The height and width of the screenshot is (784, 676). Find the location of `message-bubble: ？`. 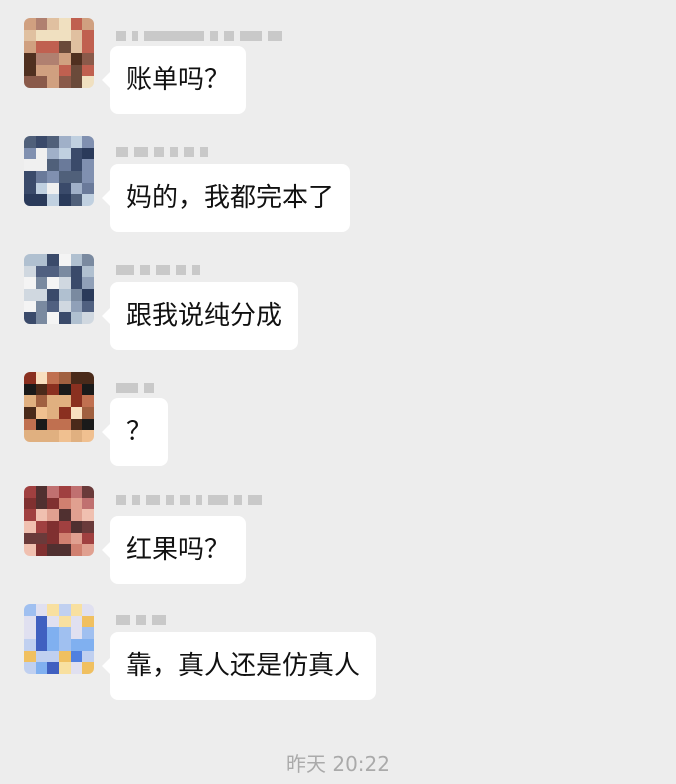

message-bubble: ？ is located at coordinates (135, 432).